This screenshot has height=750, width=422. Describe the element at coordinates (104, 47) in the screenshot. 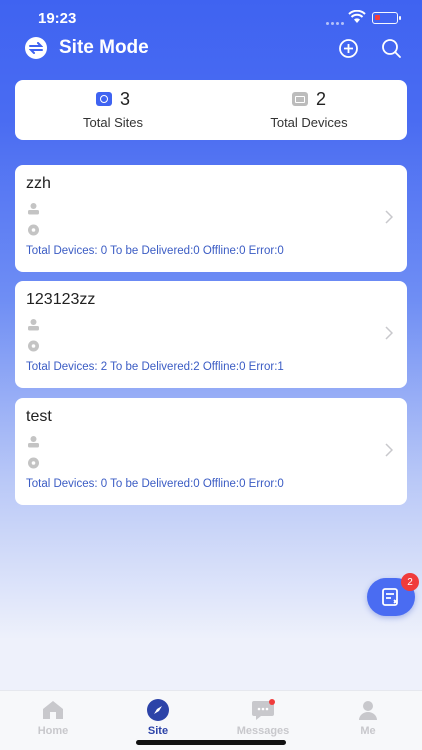

I see `page-title: Site Mode` at that location.